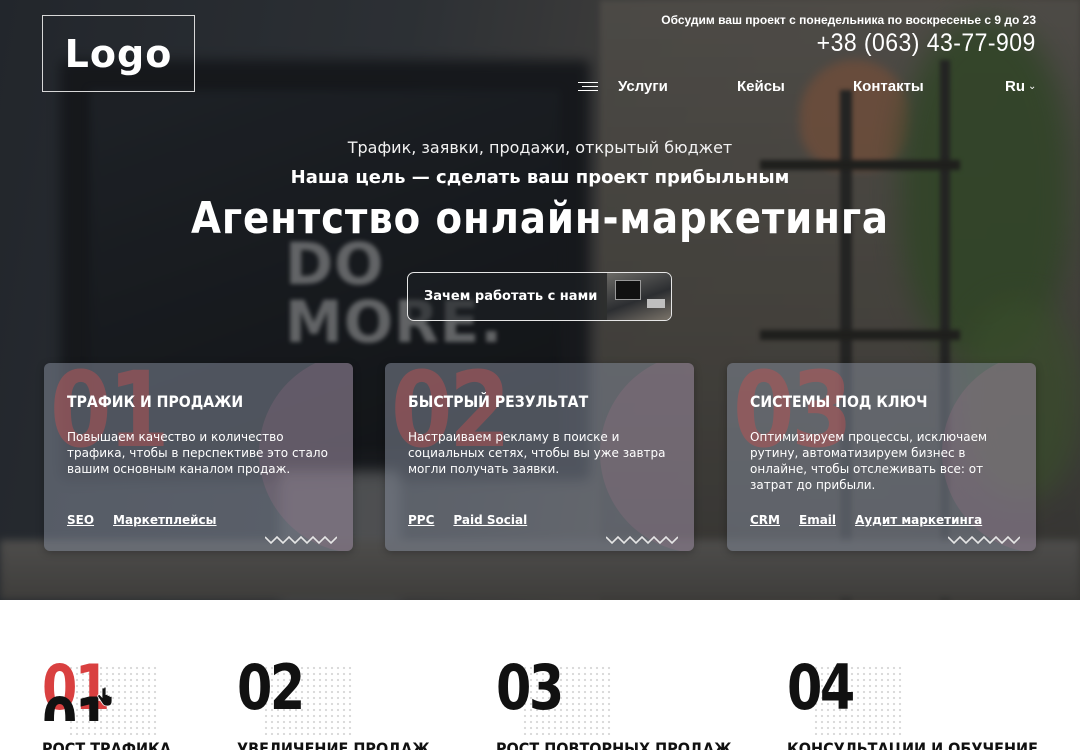  Describe the element at coordinates (765, 520) in the screenshot. I see `link-crm: CRM` at that location.